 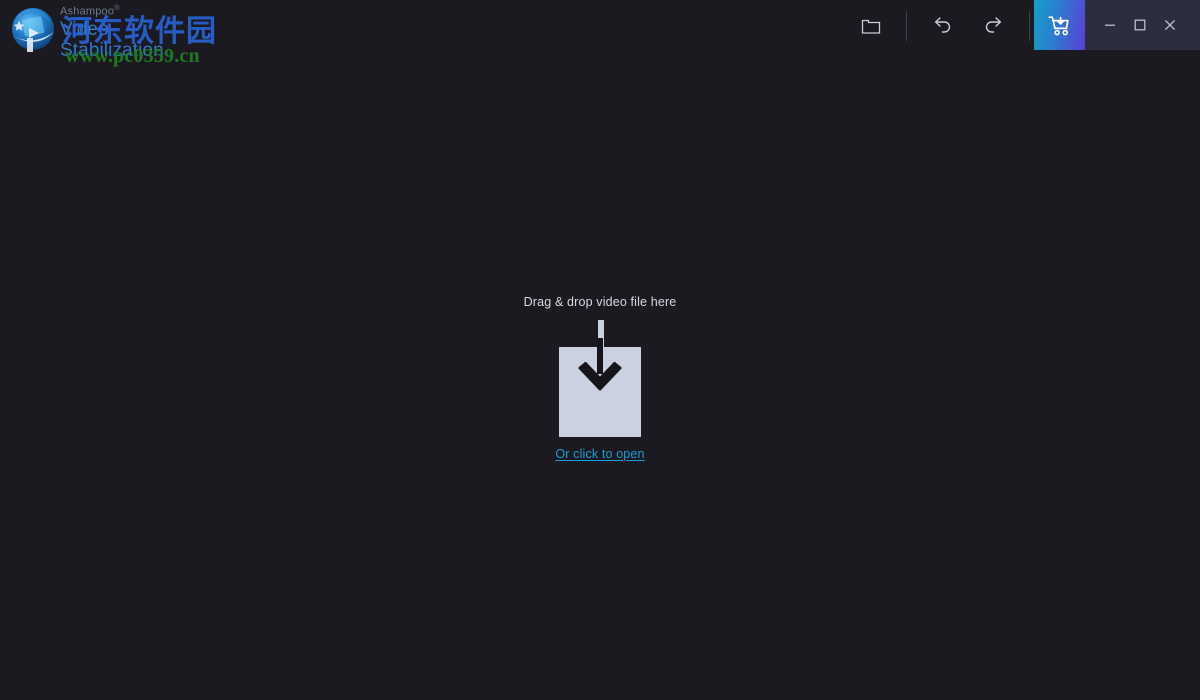 I want to click on ashampoo-sphere-logo, so click(x=33, y=31).